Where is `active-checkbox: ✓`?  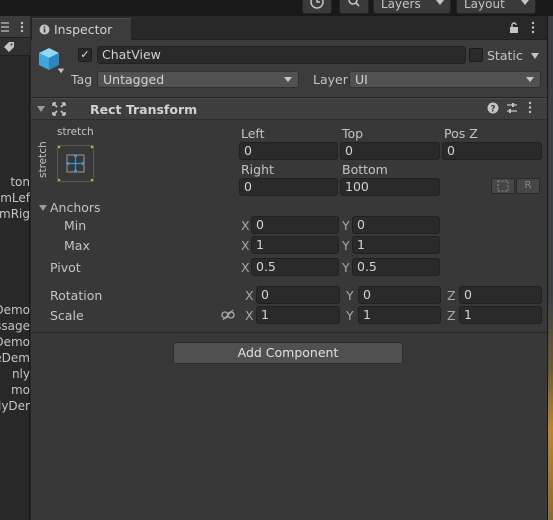 active-checkbox: ✓ is located at coordinates (85, 55).